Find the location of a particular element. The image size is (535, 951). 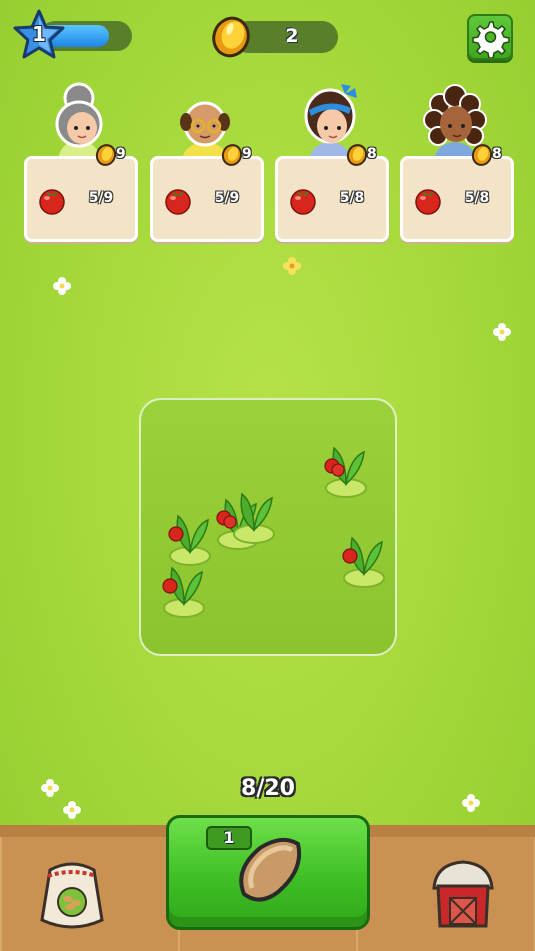

coin-count: 2 is located at coordinates (292, 36).